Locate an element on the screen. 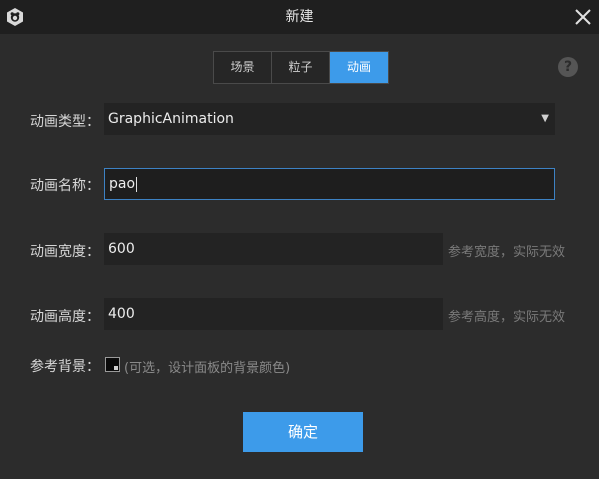 The width and height of the screenshot is (599, 479). tab-animation: 动画 is located at coordinates (359, 67).